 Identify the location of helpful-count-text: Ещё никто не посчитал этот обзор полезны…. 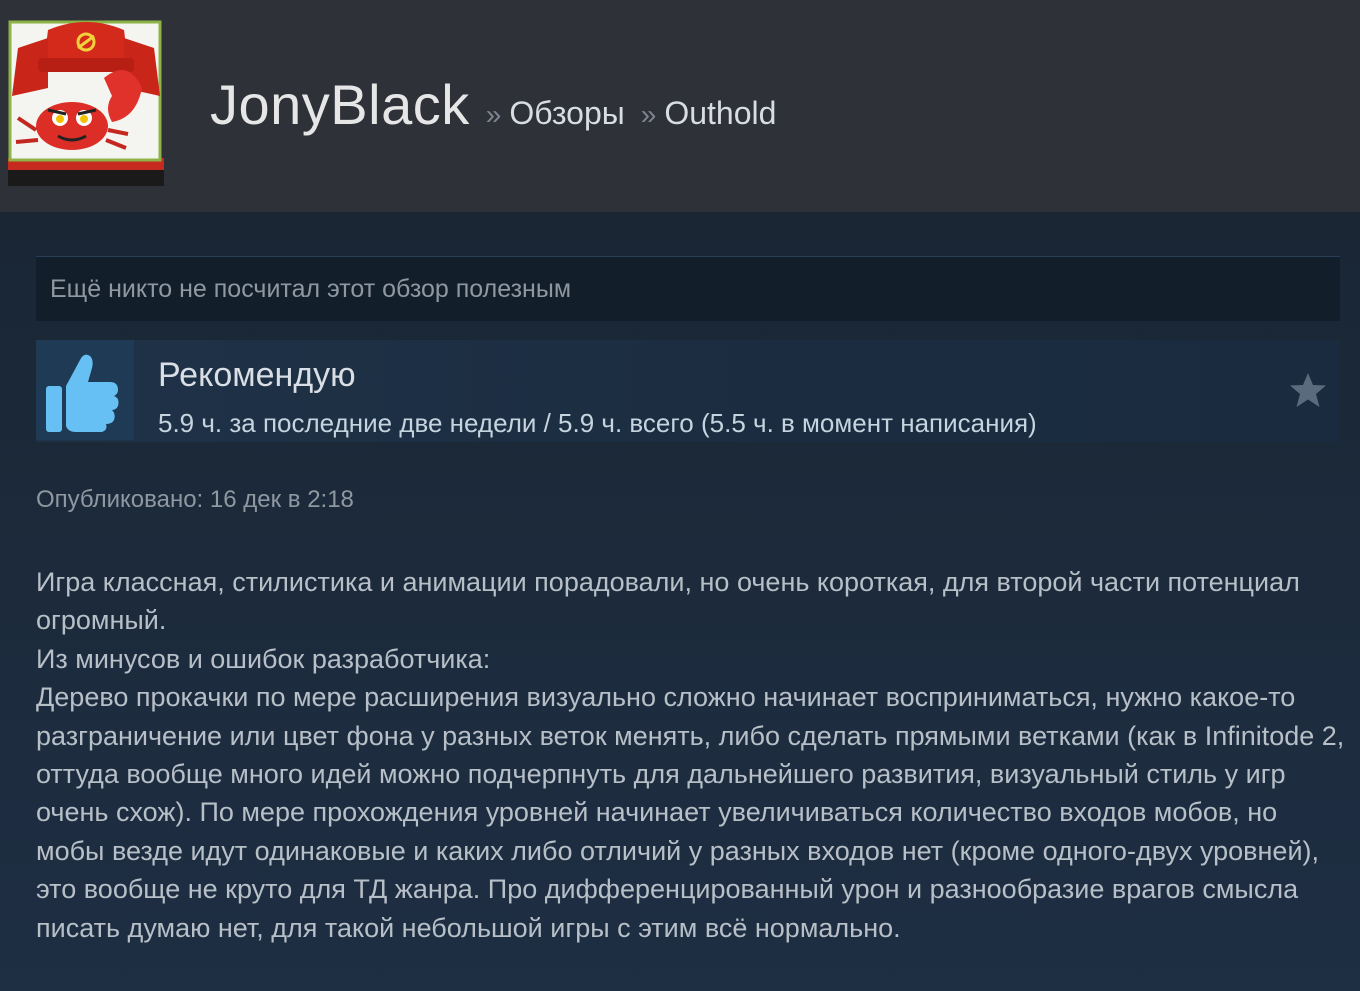
(311, 288).